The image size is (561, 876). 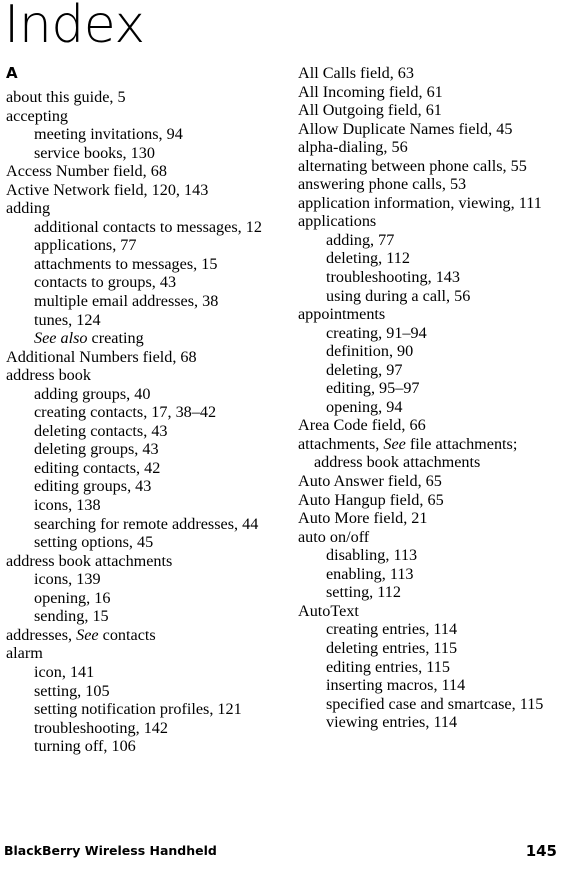 I want to click on index-entry: enabling, 113, so click(x=370, y=573).